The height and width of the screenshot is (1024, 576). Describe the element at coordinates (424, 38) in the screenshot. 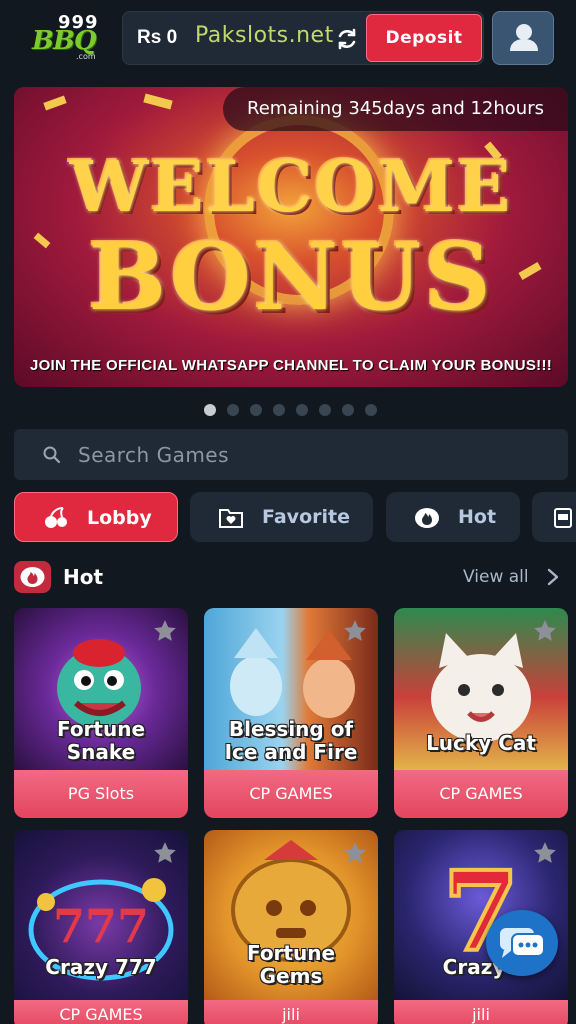

I see `deposit-button: Deposit` at that location.